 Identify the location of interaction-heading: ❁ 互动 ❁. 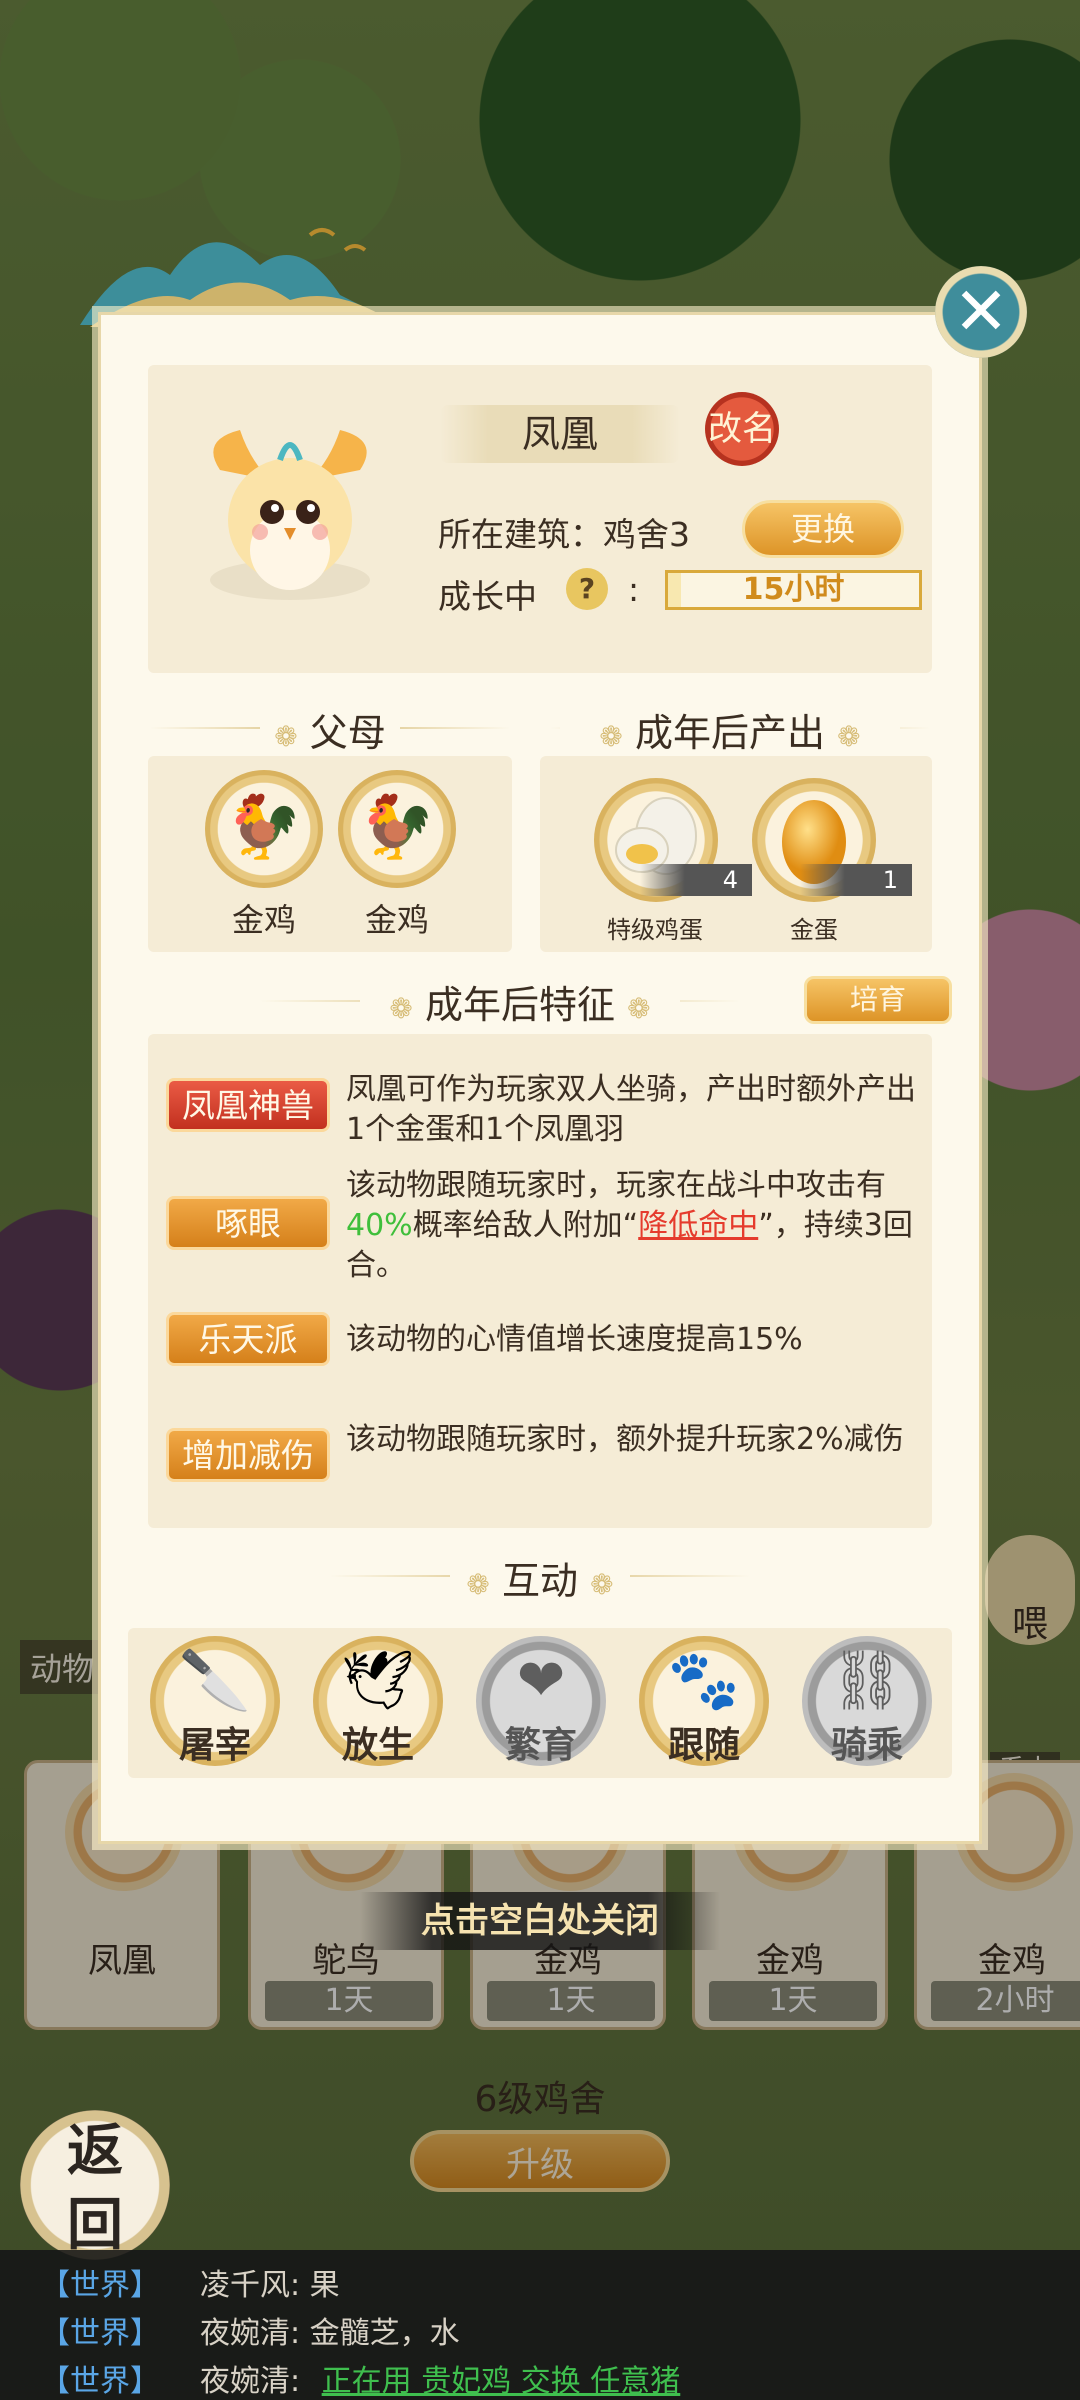
(540, 1577).